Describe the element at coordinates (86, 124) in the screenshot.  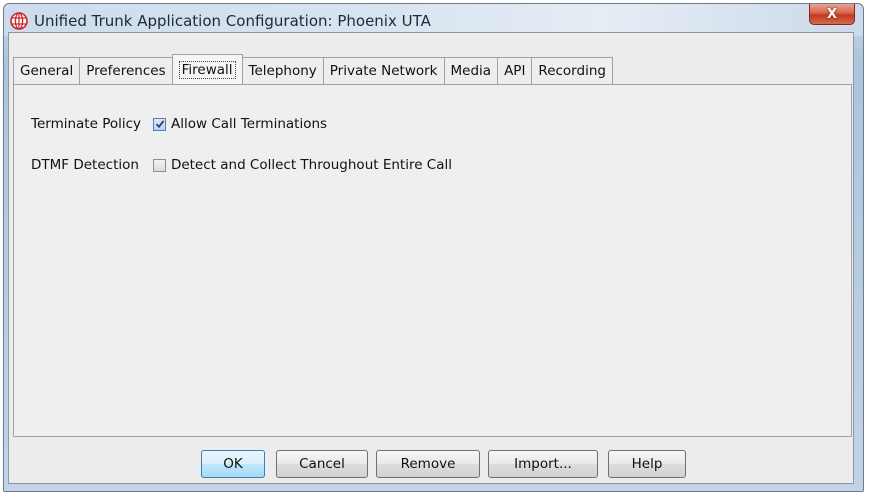
I see `terminate-policy-label: Terminate Policy` at that location.